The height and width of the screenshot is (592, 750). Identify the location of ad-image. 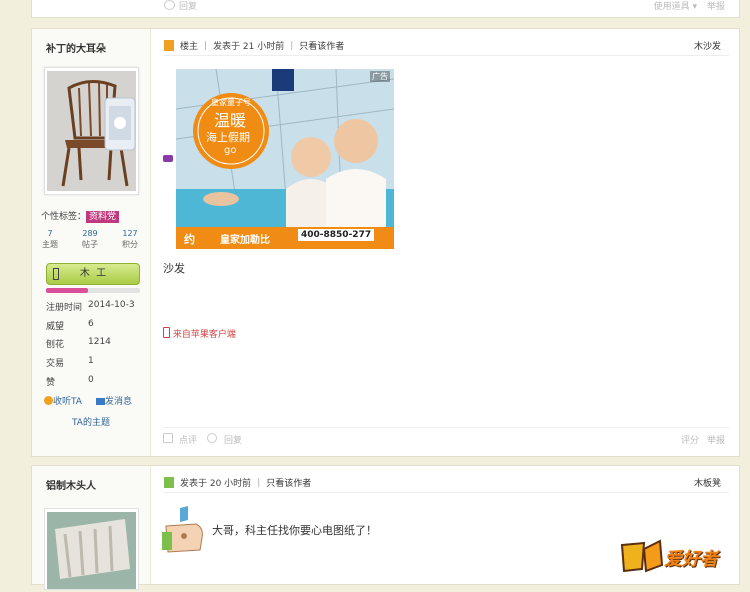
(285, 159).